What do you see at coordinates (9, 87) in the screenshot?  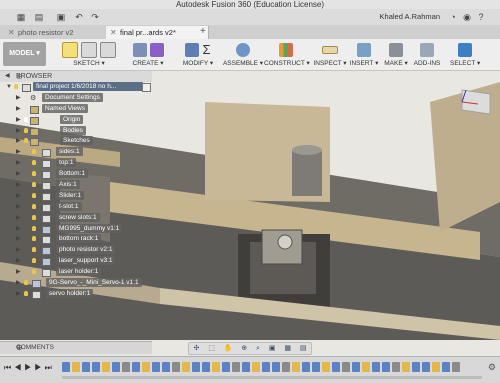 I see `expand-arrow-icon: ▼` at bounding box center [9, 87].